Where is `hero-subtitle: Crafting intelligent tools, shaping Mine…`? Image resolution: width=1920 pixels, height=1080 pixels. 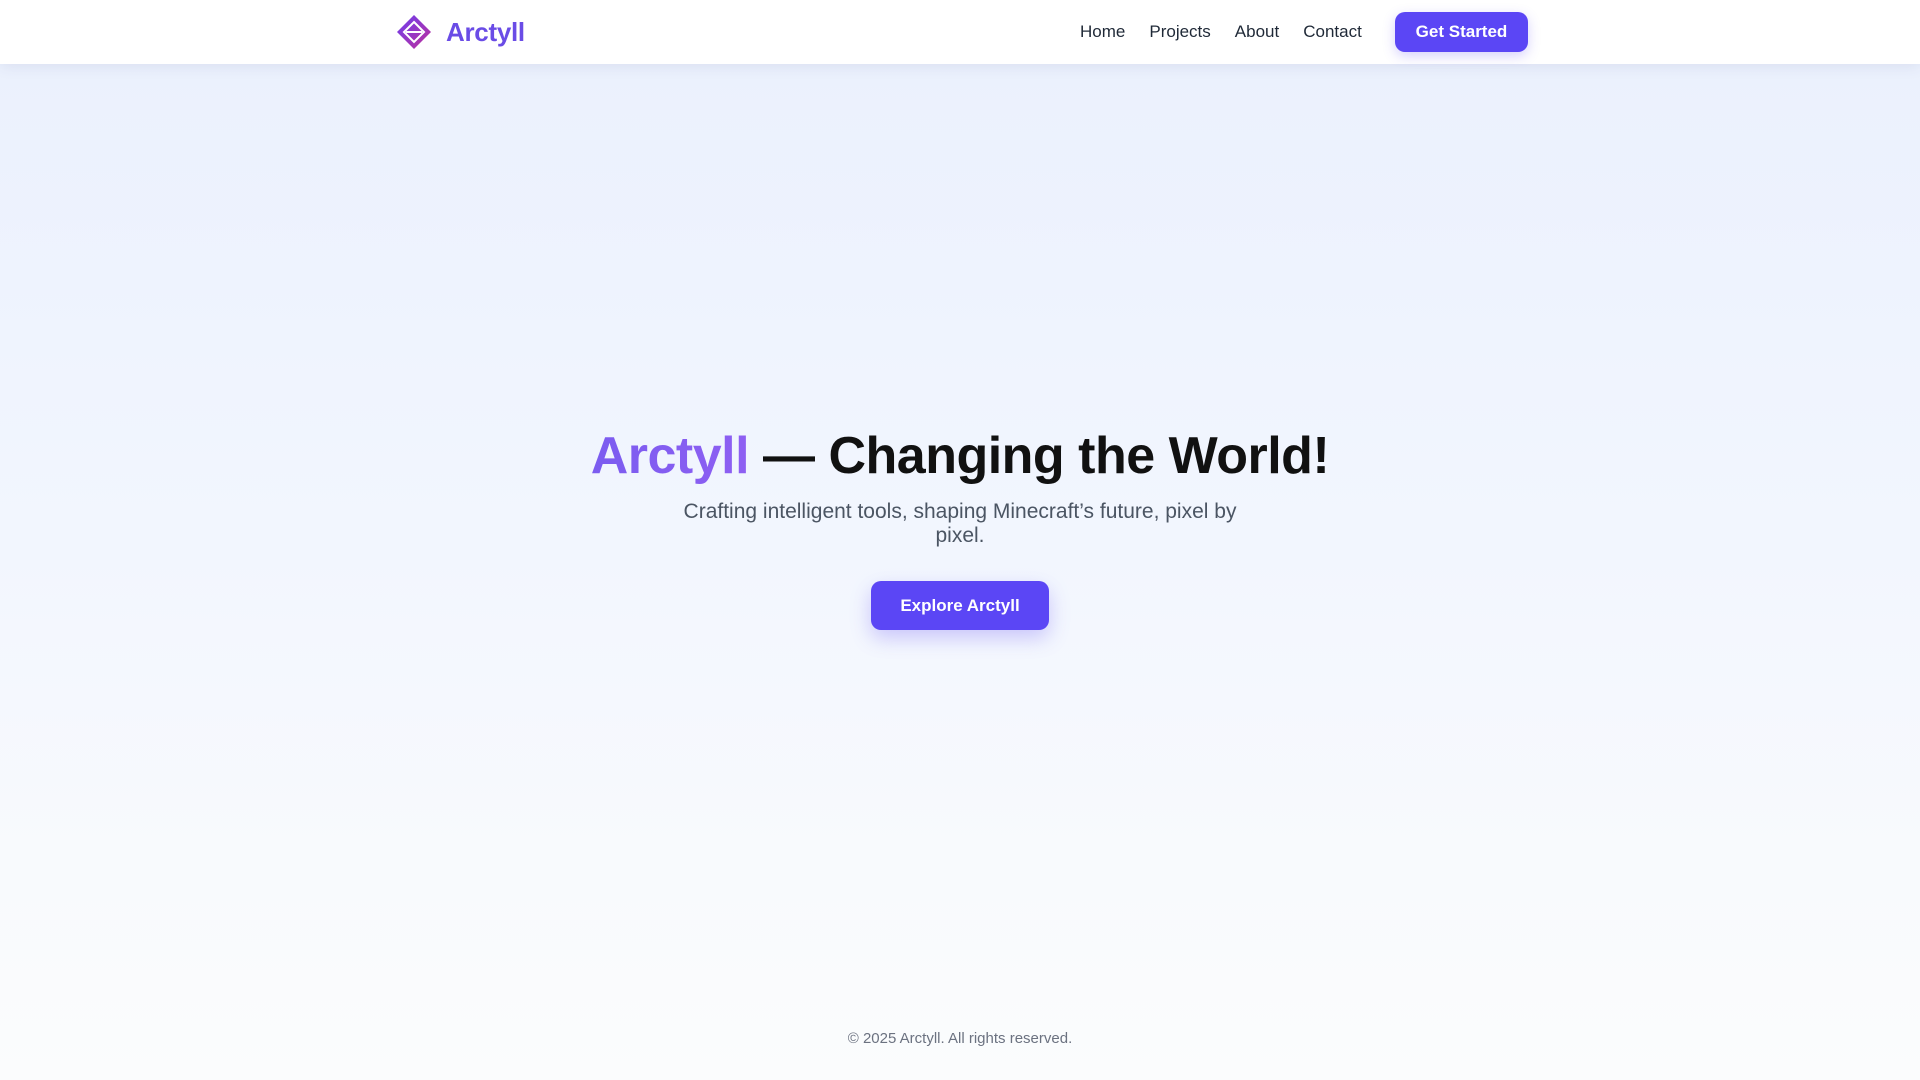 hero-subtitle: Crafting intelligent tools, shaping Mine… is located at coordinates (960, 523).